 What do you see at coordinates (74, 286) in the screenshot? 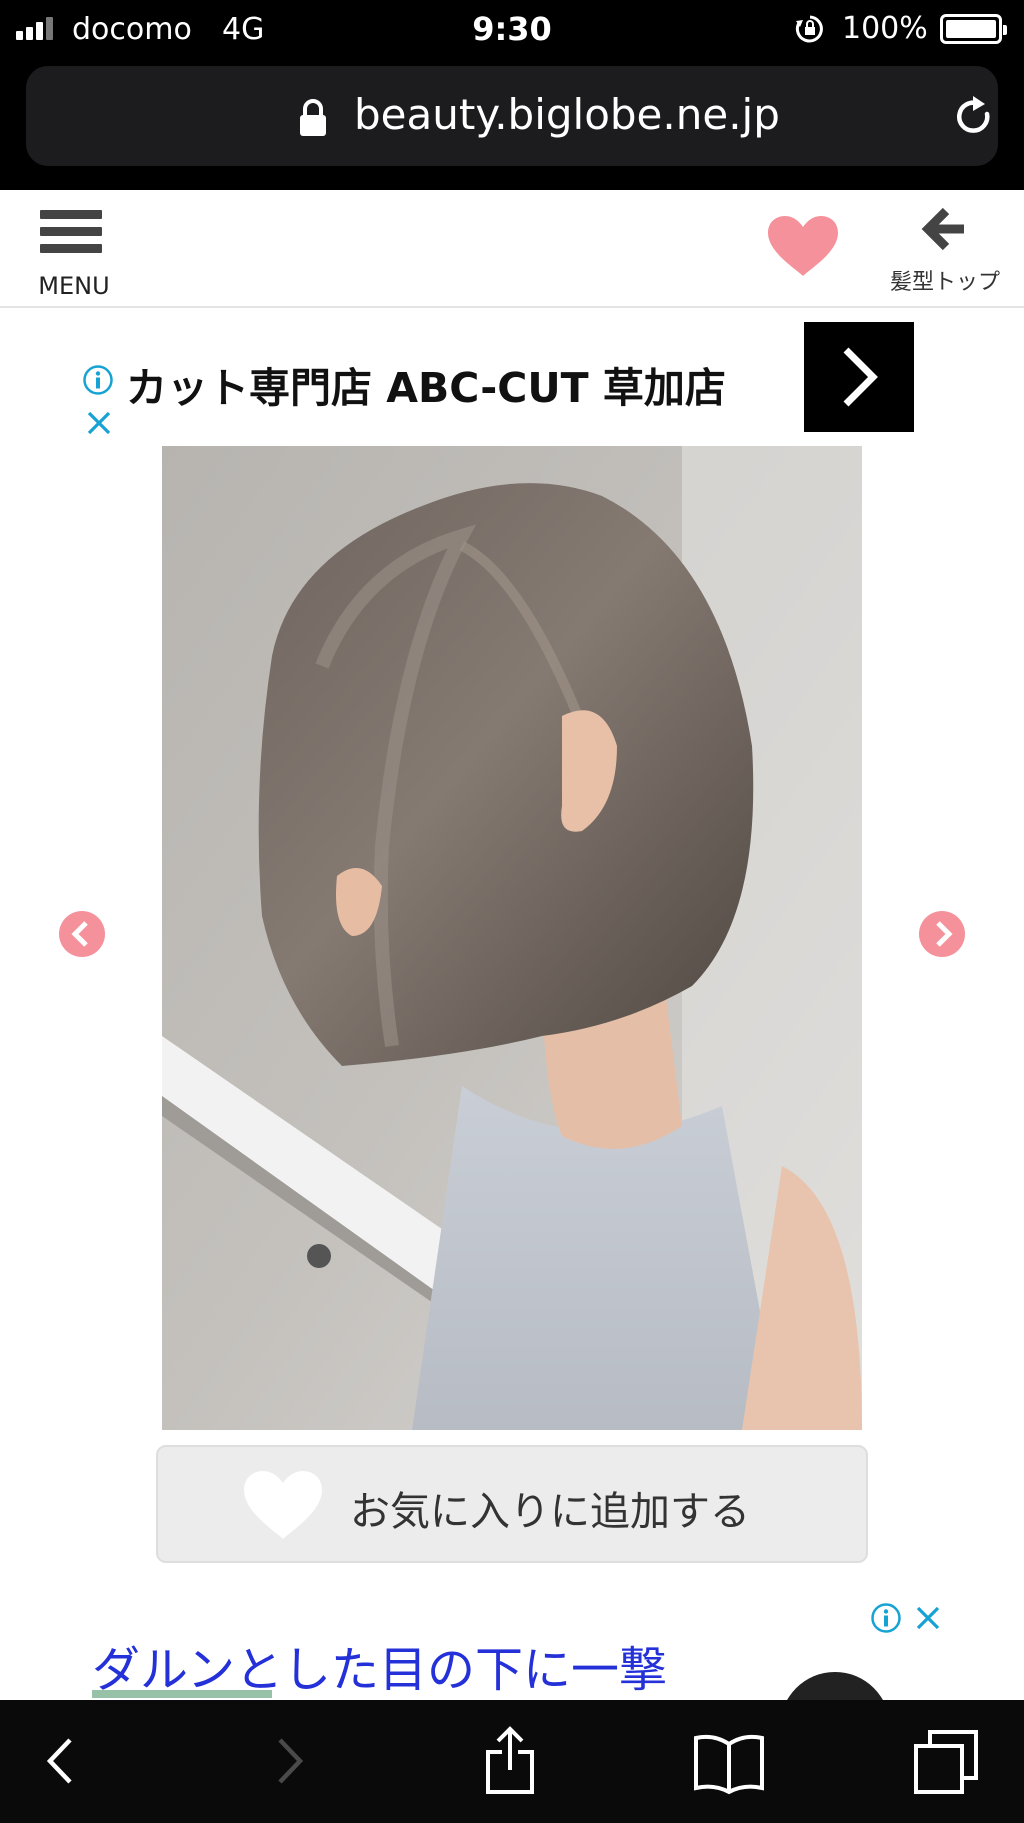
I see `menu-label: MENU` at bounding box center [74, 286].